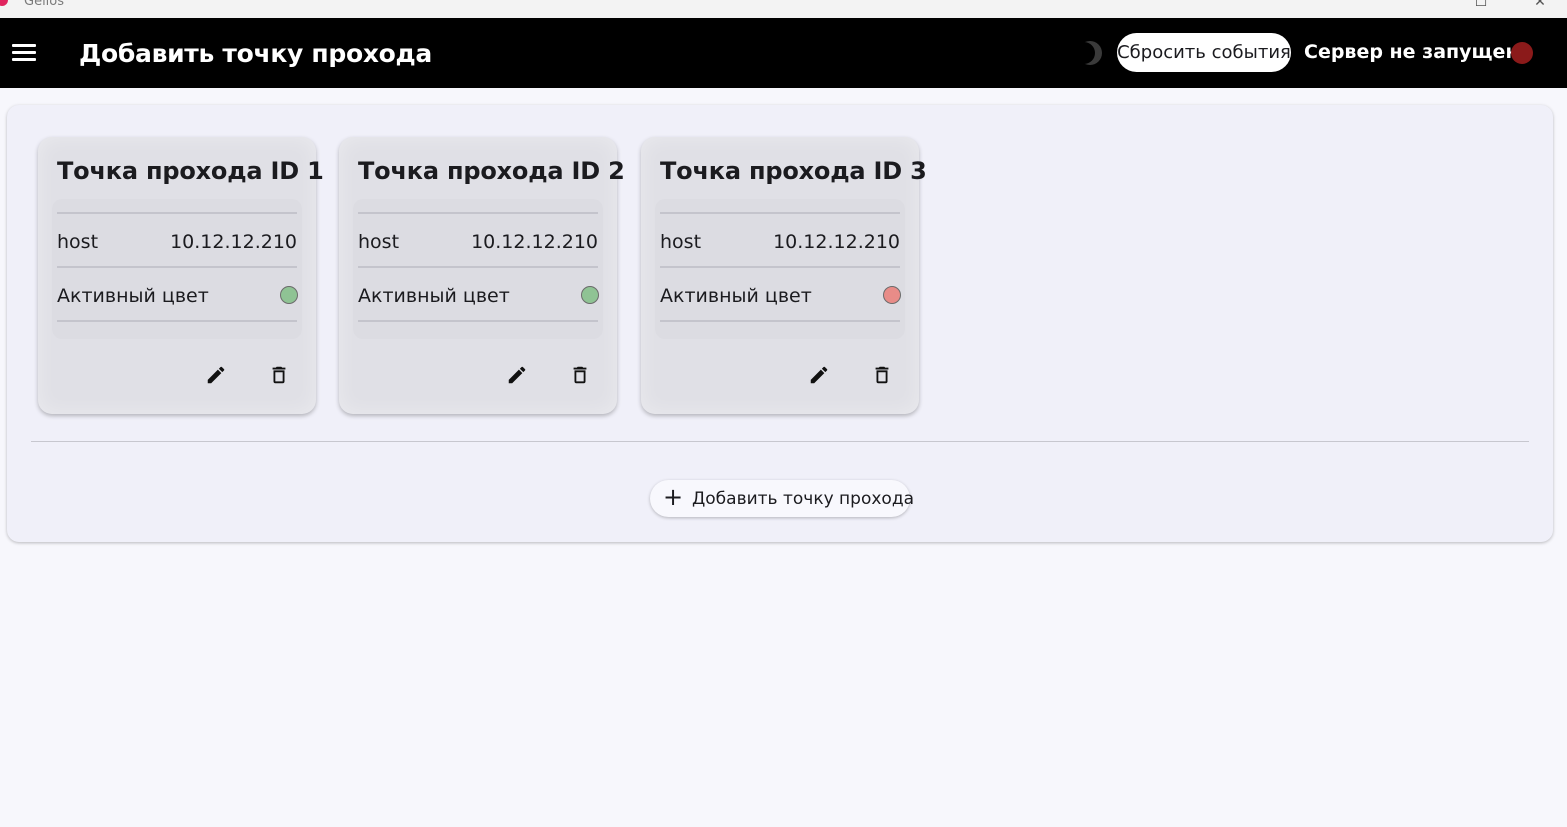  I want to click on checkpoint-title: Точка прохода ID 1, so click(190, 171).